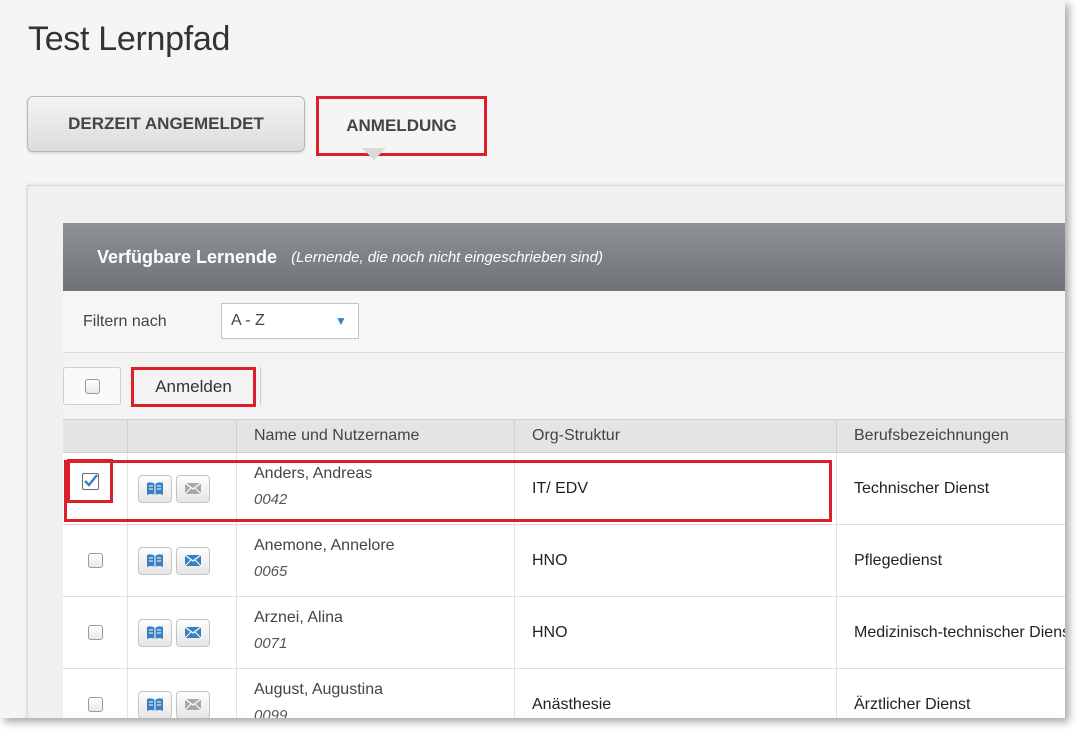 This screenshot has width=1079, height=731. Describe the element at coordinates (324, 545) in the screenshot. I see `learner-name: Anemone, Annelore` at that location.